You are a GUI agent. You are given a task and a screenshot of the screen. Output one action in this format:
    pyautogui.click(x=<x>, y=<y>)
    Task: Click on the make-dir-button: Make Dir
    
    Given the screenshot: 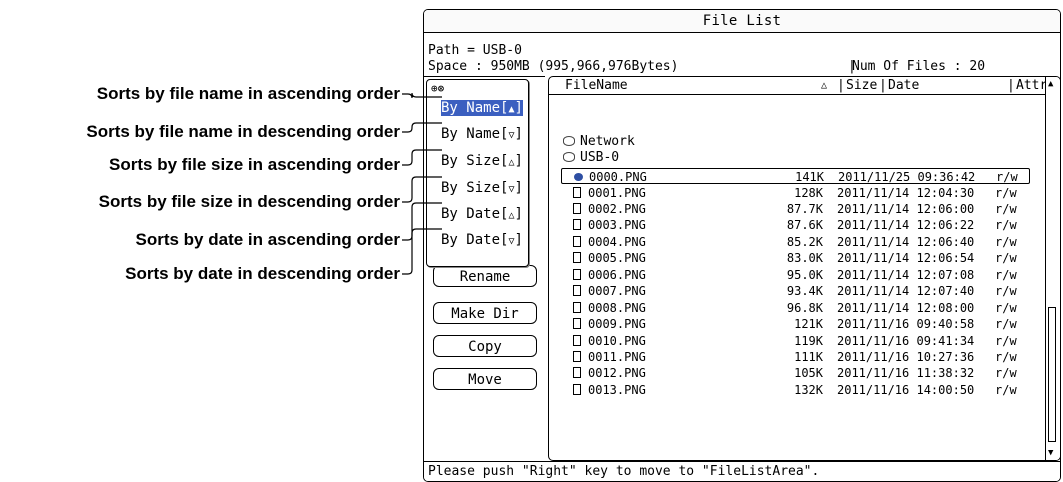 What is the action you would take?
    pyautogui.click(x=485, y=313)
    